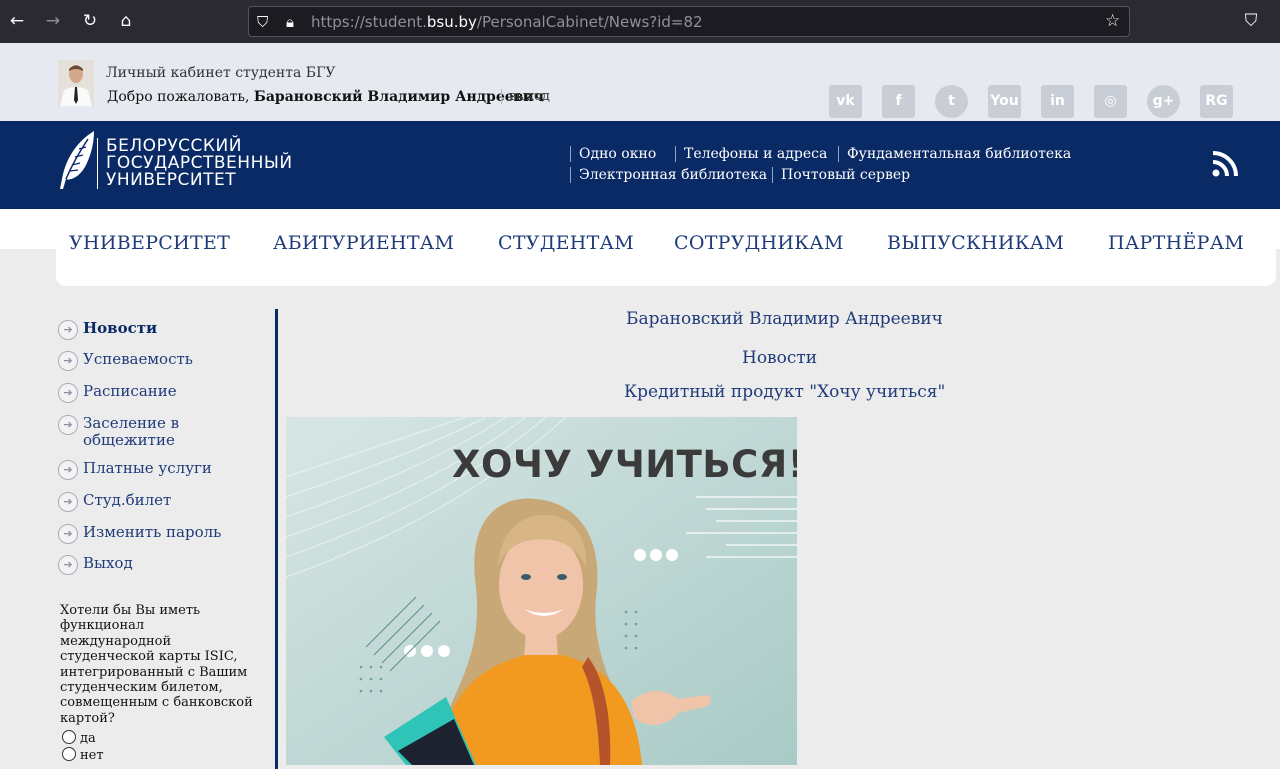 This screenshot has width=1280, height=769. What do you see at coordinates (975, 243) in the screenshot?
I see `menu-graduates: ВЫПУСКНИКАМ` at bounding box center [975, 243].